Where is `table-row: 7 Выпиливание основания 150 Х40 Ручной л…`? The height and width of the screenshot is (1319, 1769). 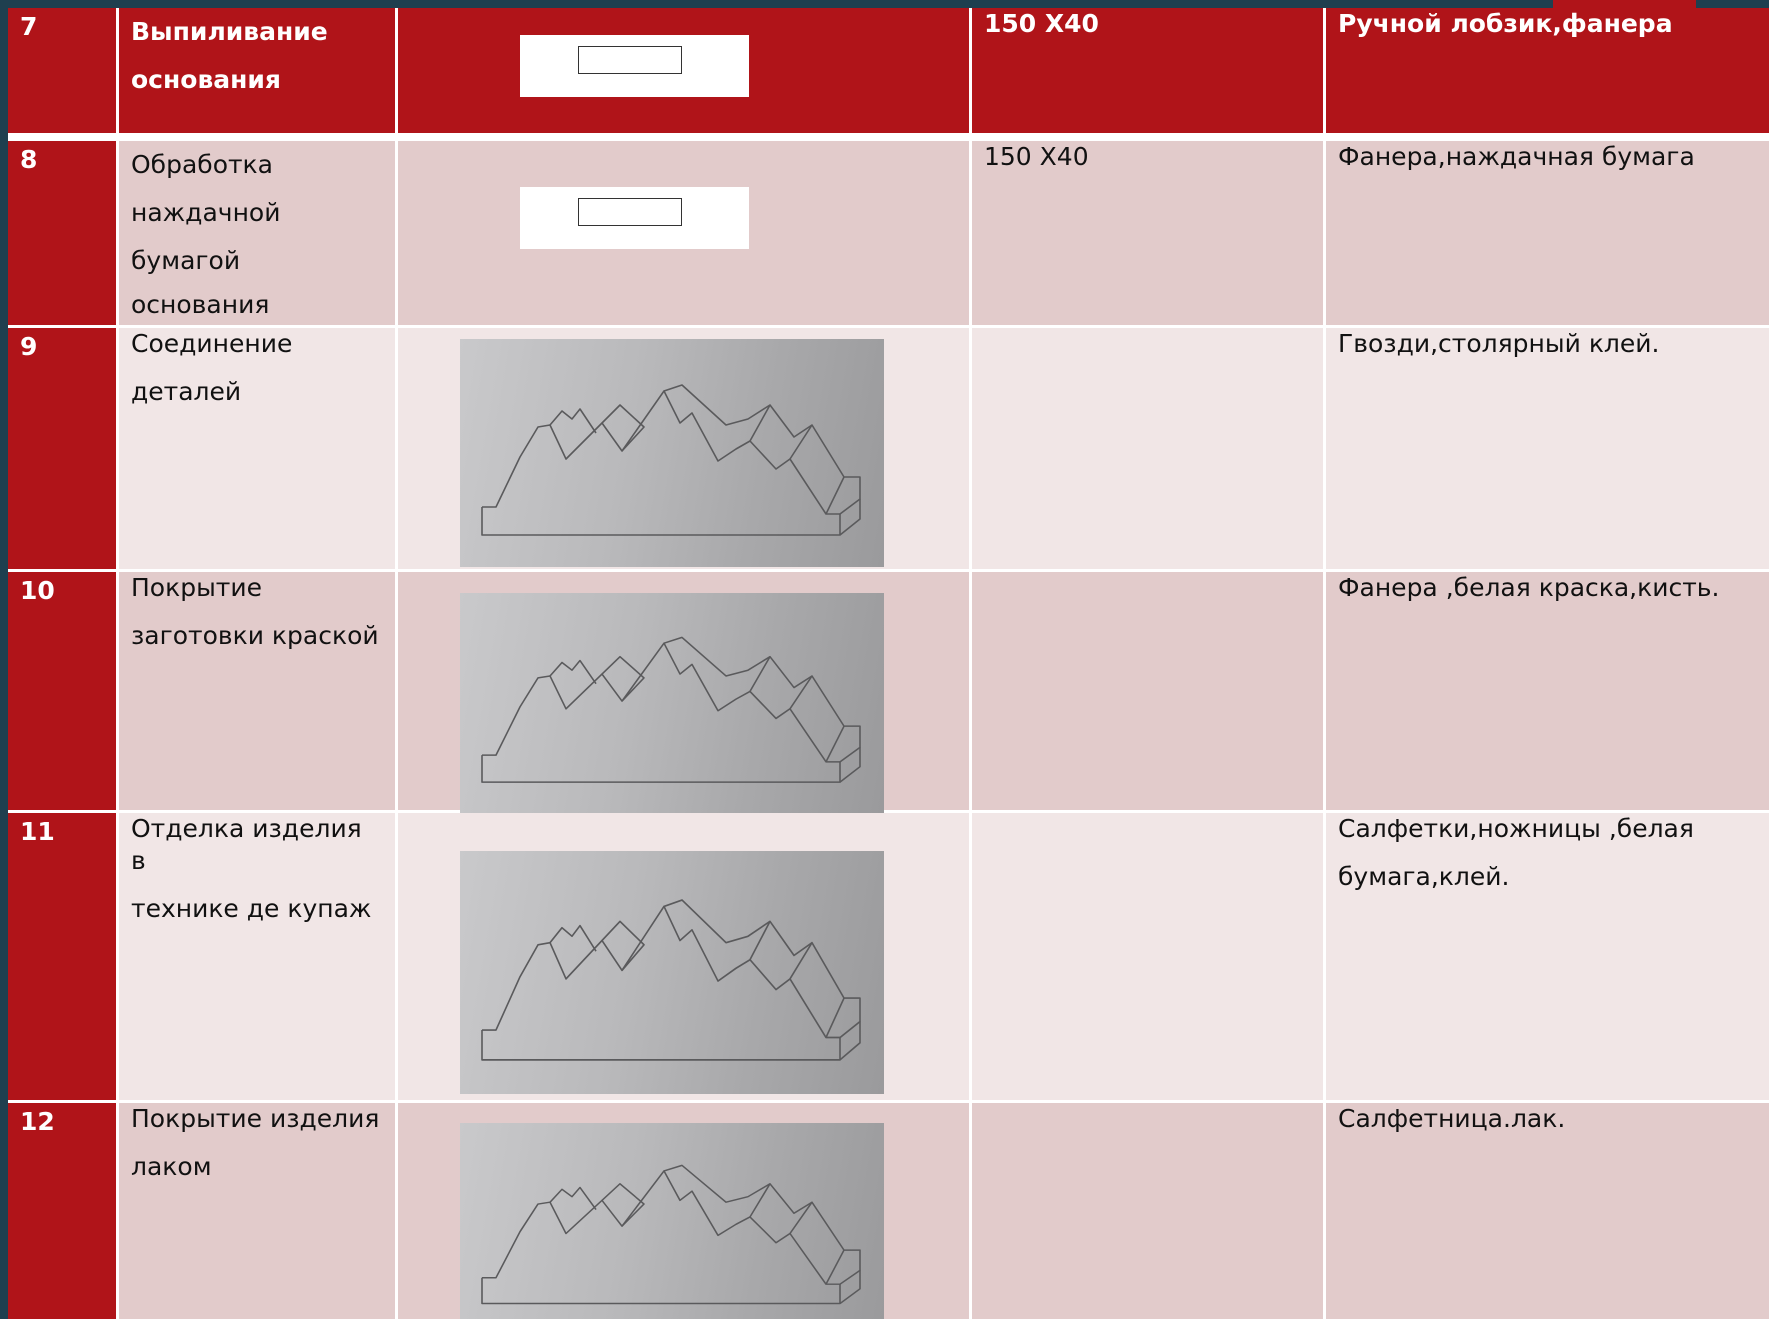 table-row: 7 Выпиливание основания 150 Х40 Ручной л… is located at coordinates (888, 74).